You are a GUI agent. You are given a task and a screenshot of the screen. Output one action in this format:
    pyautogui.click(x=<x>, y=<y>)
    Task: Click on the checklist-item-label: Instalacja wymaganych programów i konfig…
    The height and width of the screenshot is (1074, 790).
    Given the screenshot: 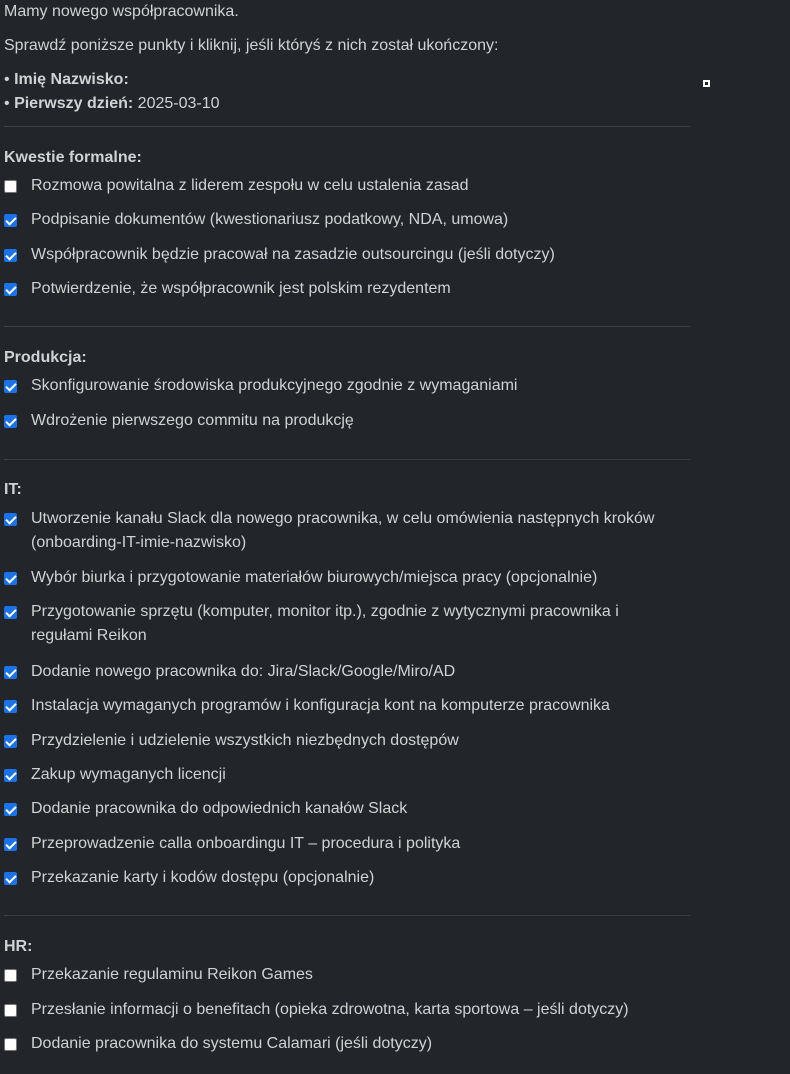 What is the action you would take?
    pyautogui.click(x=320, y=705)
    